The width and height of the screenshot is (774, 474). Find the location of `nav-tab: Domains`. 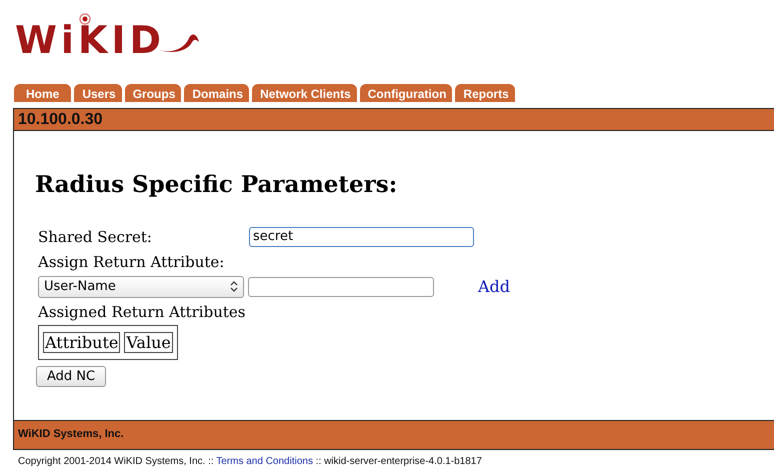

nav-tab: Domains is located at coordinates (217, 93).